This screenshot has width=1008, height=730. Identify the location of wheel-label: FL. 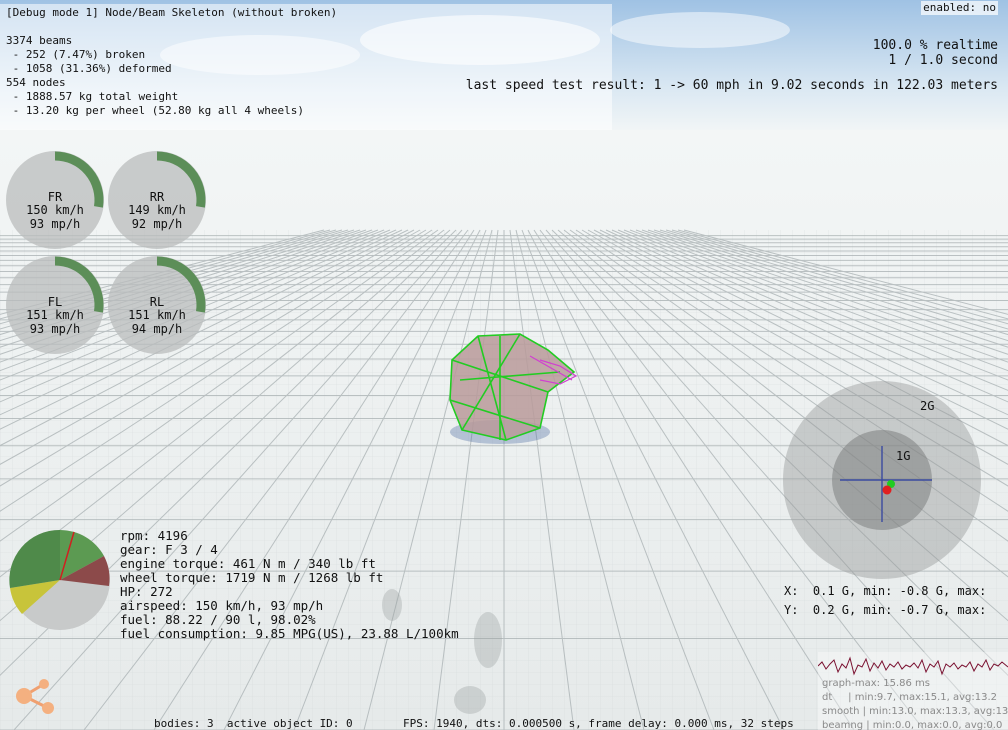
(55, 302).